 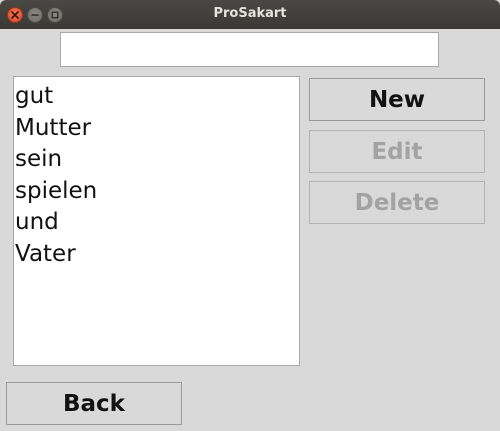 What do you see at coordinates (157, 97) in the screenshot?
I see `list-item: gut` at bounding box center [157, 97].